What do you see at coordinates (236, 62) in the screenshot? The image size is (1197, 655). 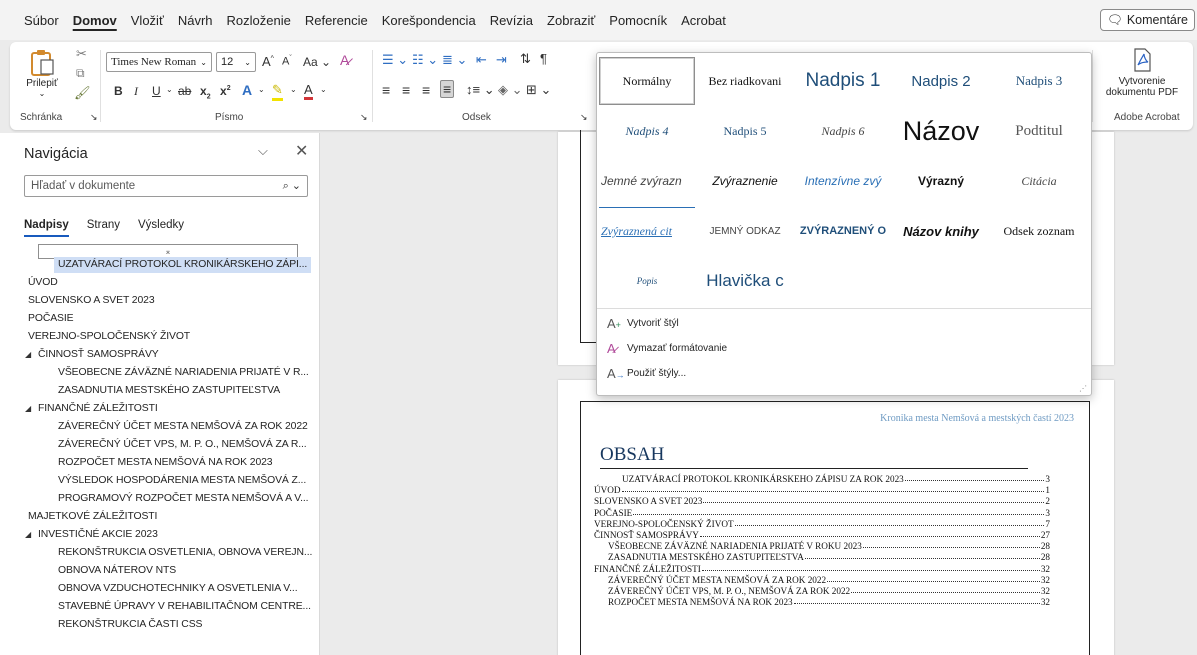 I see `font-size-select: 12 ⌄` at bounding box center [236, 62].